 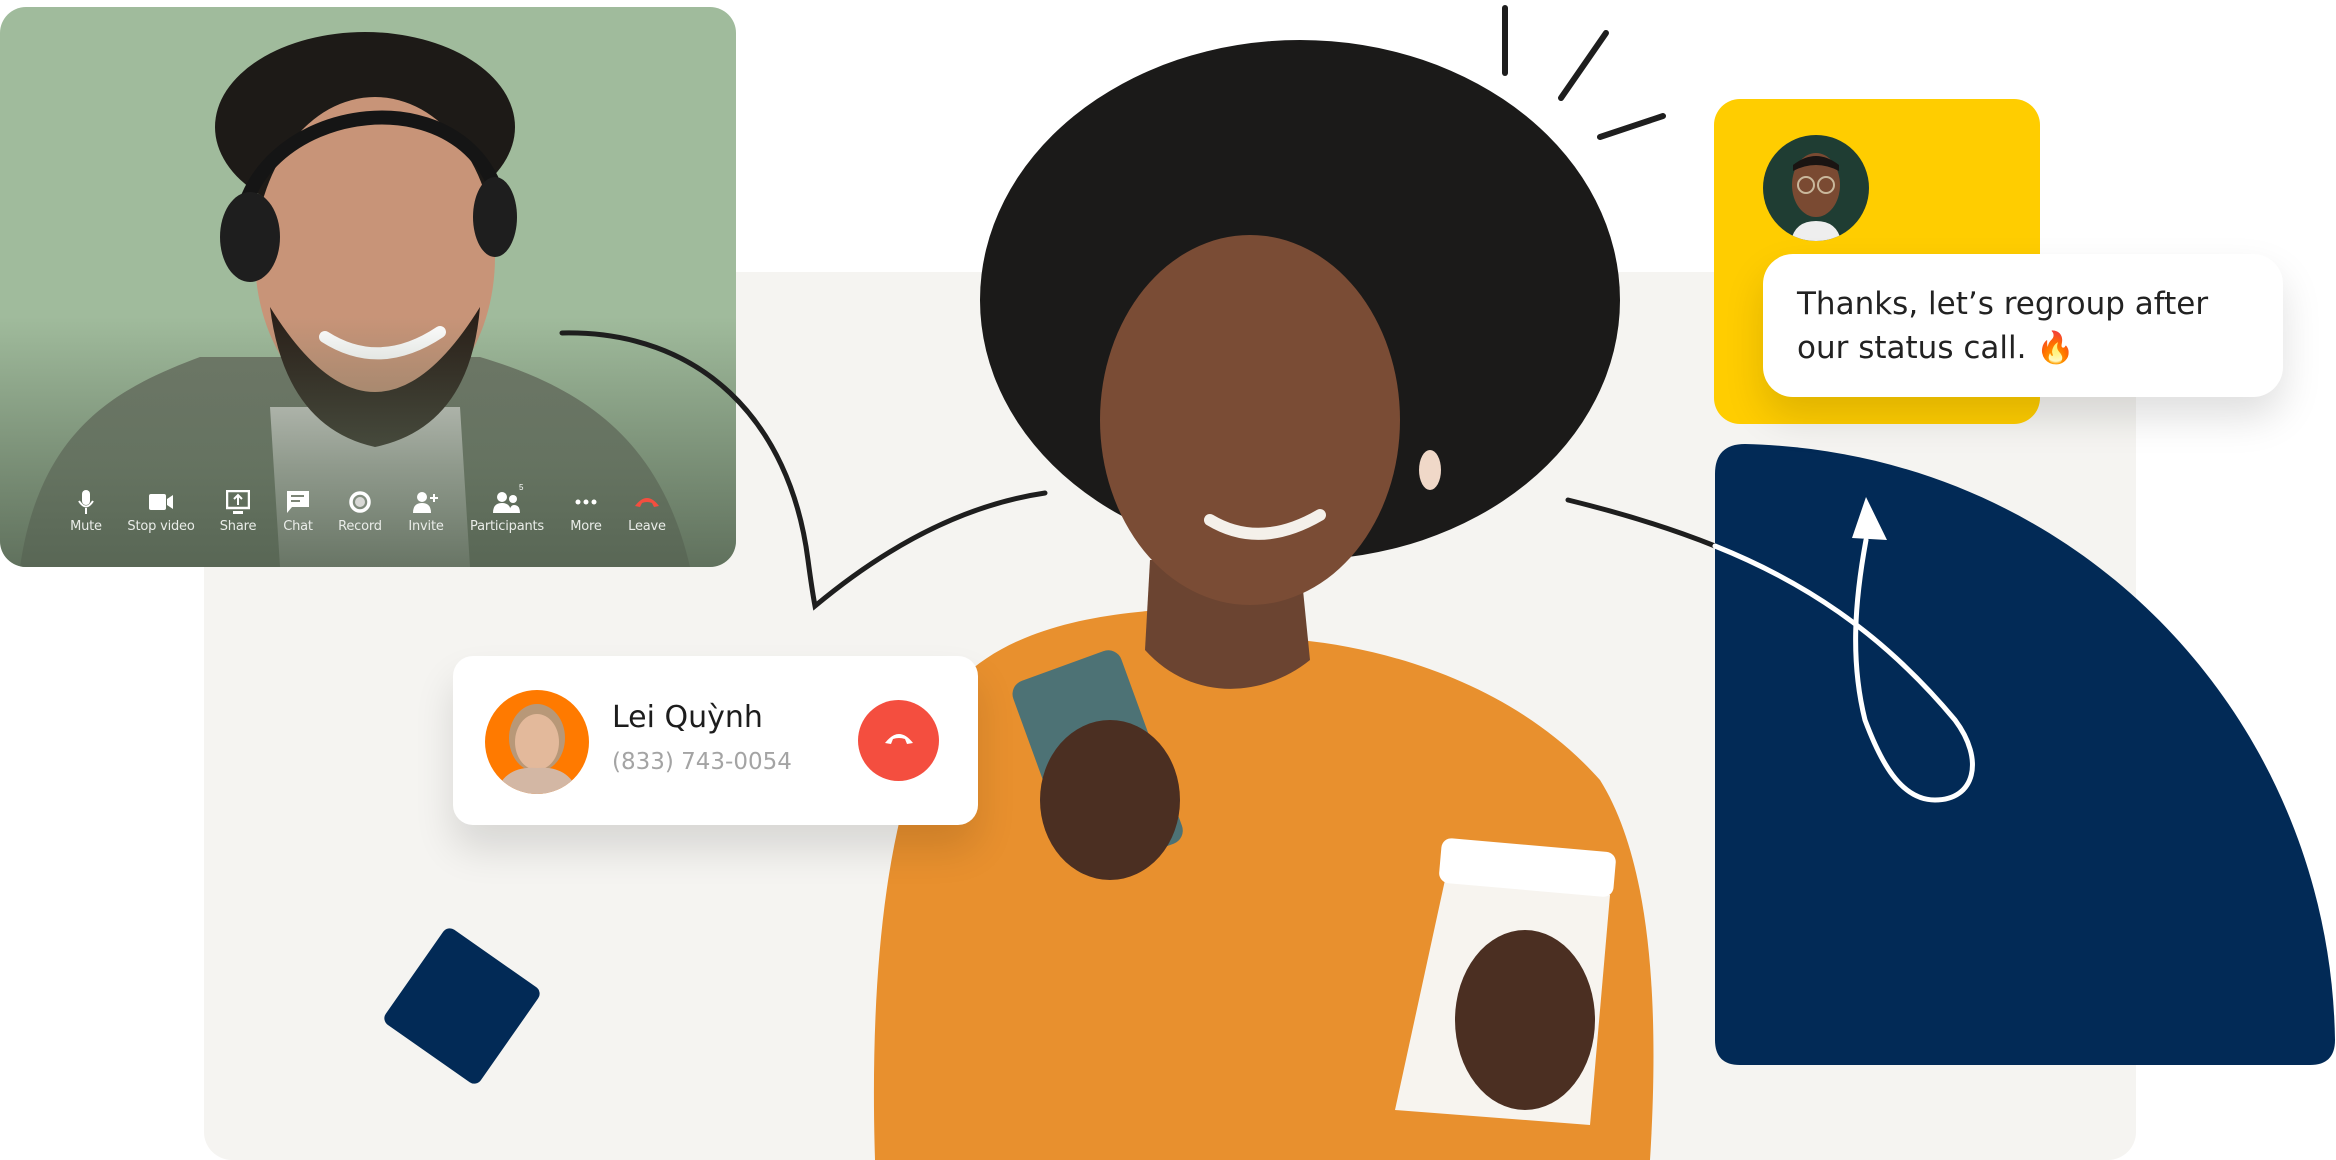 What do you see at coordinates (1816, 188) in the screenshot?
I see `sender-avatar` at bounding box center [1816, 188].